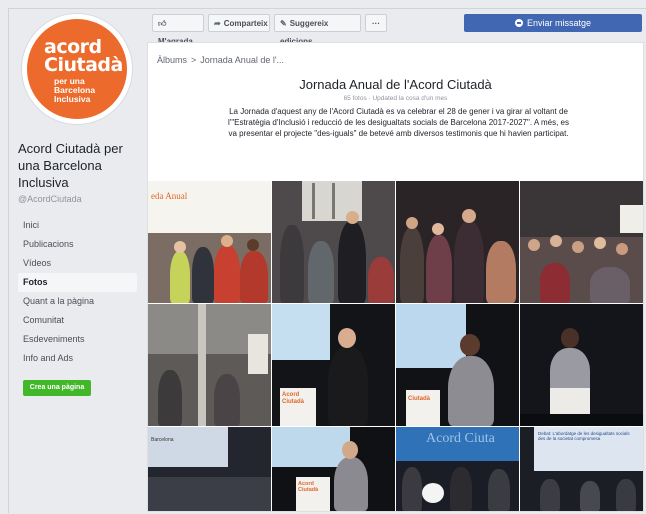 Image resolution: width=646 pixels, height=514 pixels. What do you see at coordinates (77, 282) in the screenshot?
I see `nav-item-fotos: Fotos` at bounding box center [77, 282].